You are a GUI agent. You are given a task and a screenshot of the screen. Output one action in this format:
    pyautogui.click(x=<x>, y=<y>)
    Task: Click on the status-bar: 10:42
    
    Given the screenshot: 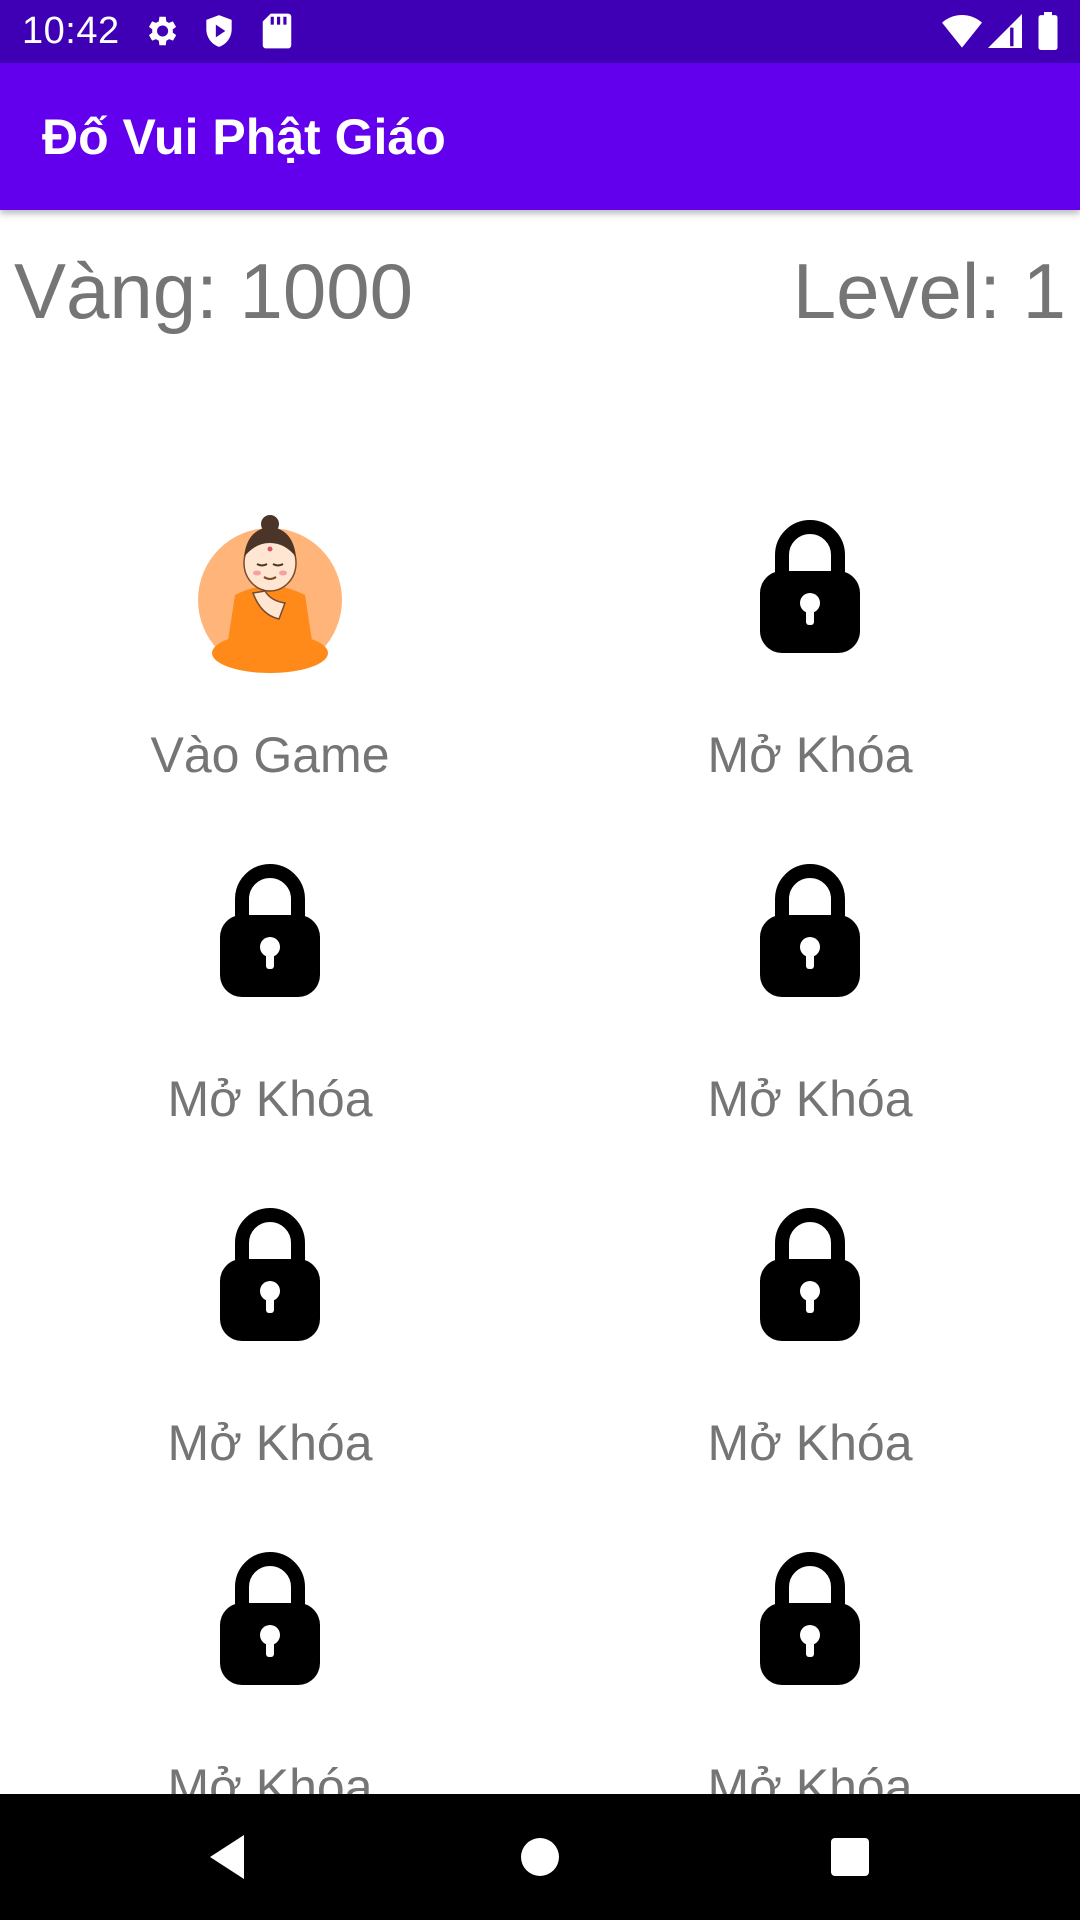 What is the action you would take?
    pyautogui.click(x=540, y=31)
    